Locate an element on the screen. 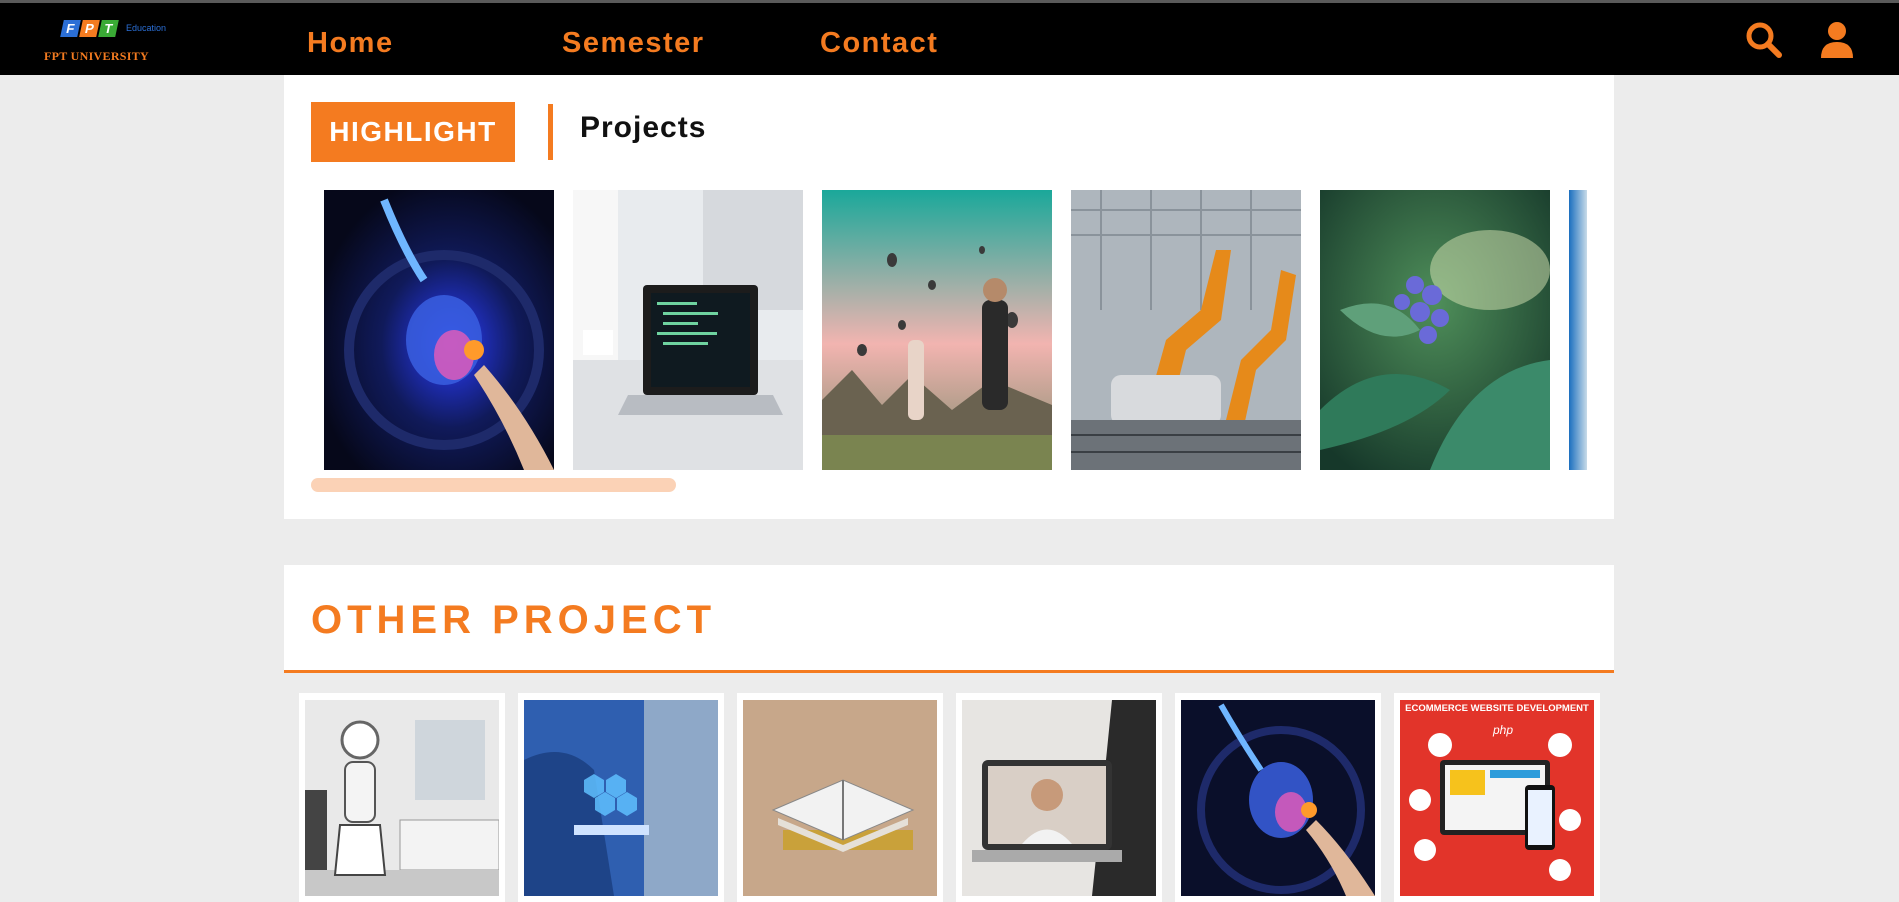 The image size is (1899, 902). logo-letter-p: P is located at coordinates (89, 28).